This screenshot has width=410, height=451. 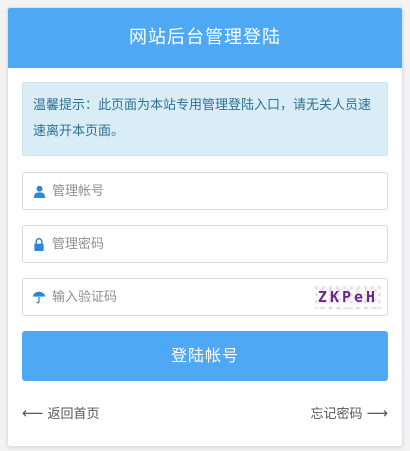 What do you see at coordinates (177, 191) in the screenshot?
I see `username-input` at bounding box center [177, 191].